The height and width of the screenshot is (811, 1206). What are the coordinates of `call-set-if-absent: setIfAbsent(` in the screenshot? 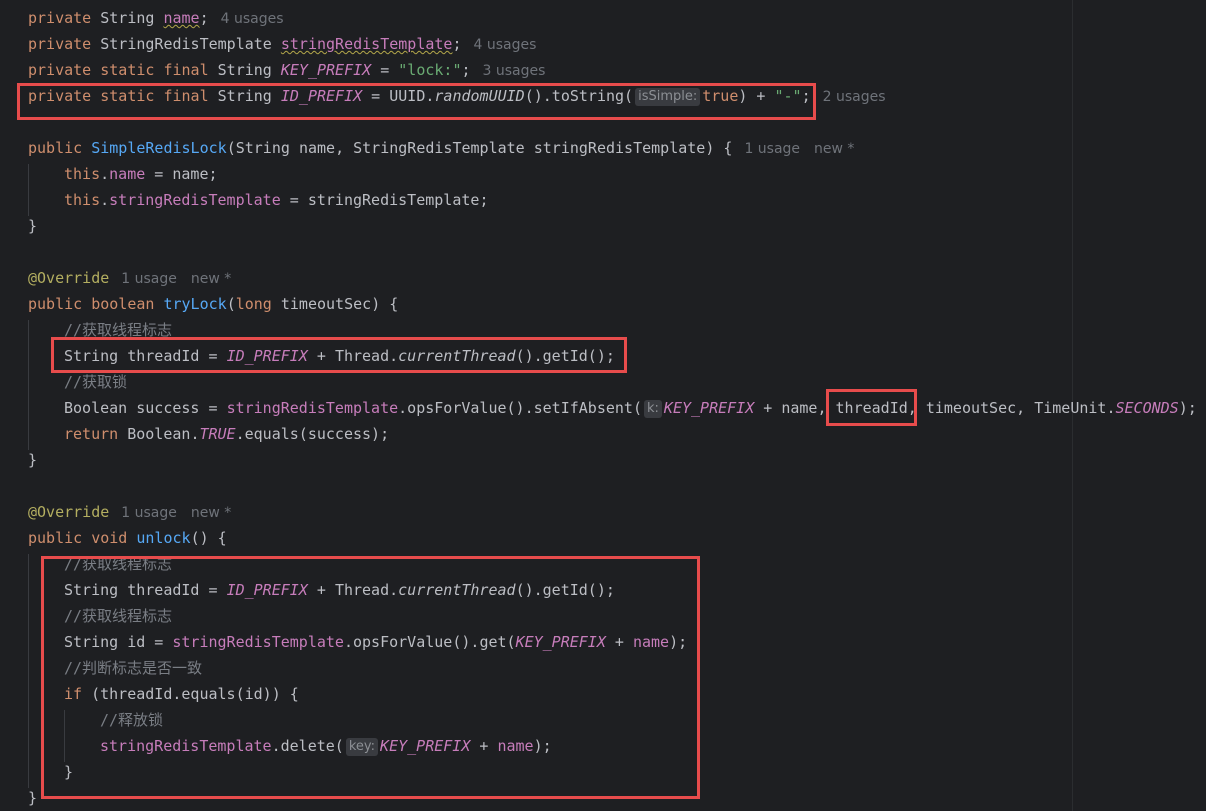 It's located at (587, 408).